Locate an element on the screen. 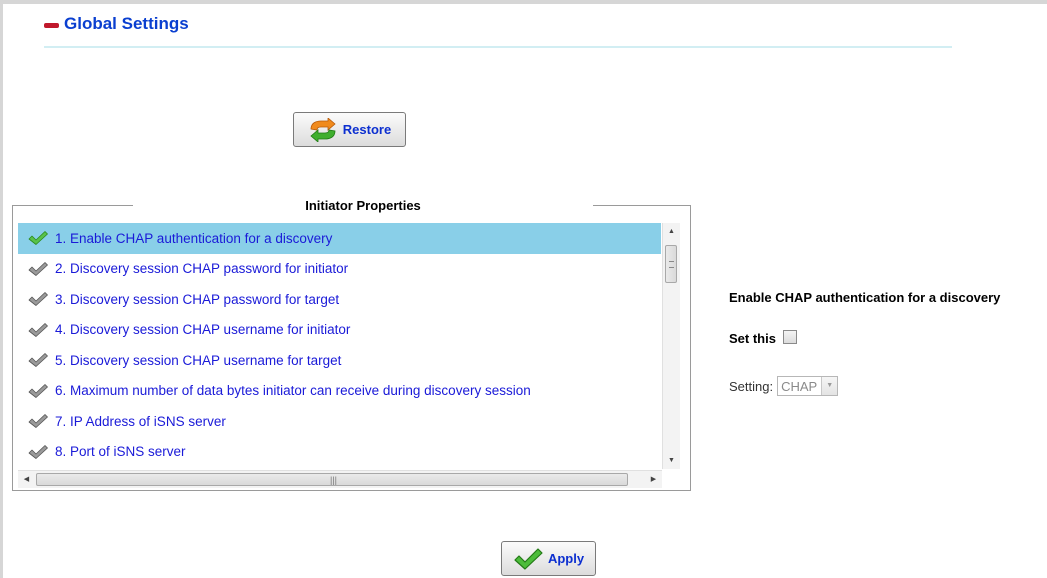 The width and height of the screenshot is (1047, 578). apply-label: Apply is located at coordinates (566, 558).